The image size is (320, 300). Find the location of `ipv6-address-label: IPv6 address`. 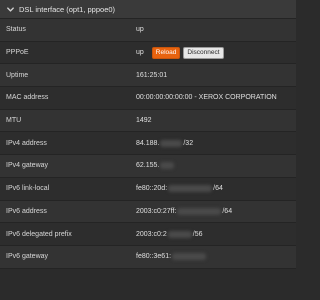

ipv6-address-label: IPv6 address is located at coordinates (26, 211).